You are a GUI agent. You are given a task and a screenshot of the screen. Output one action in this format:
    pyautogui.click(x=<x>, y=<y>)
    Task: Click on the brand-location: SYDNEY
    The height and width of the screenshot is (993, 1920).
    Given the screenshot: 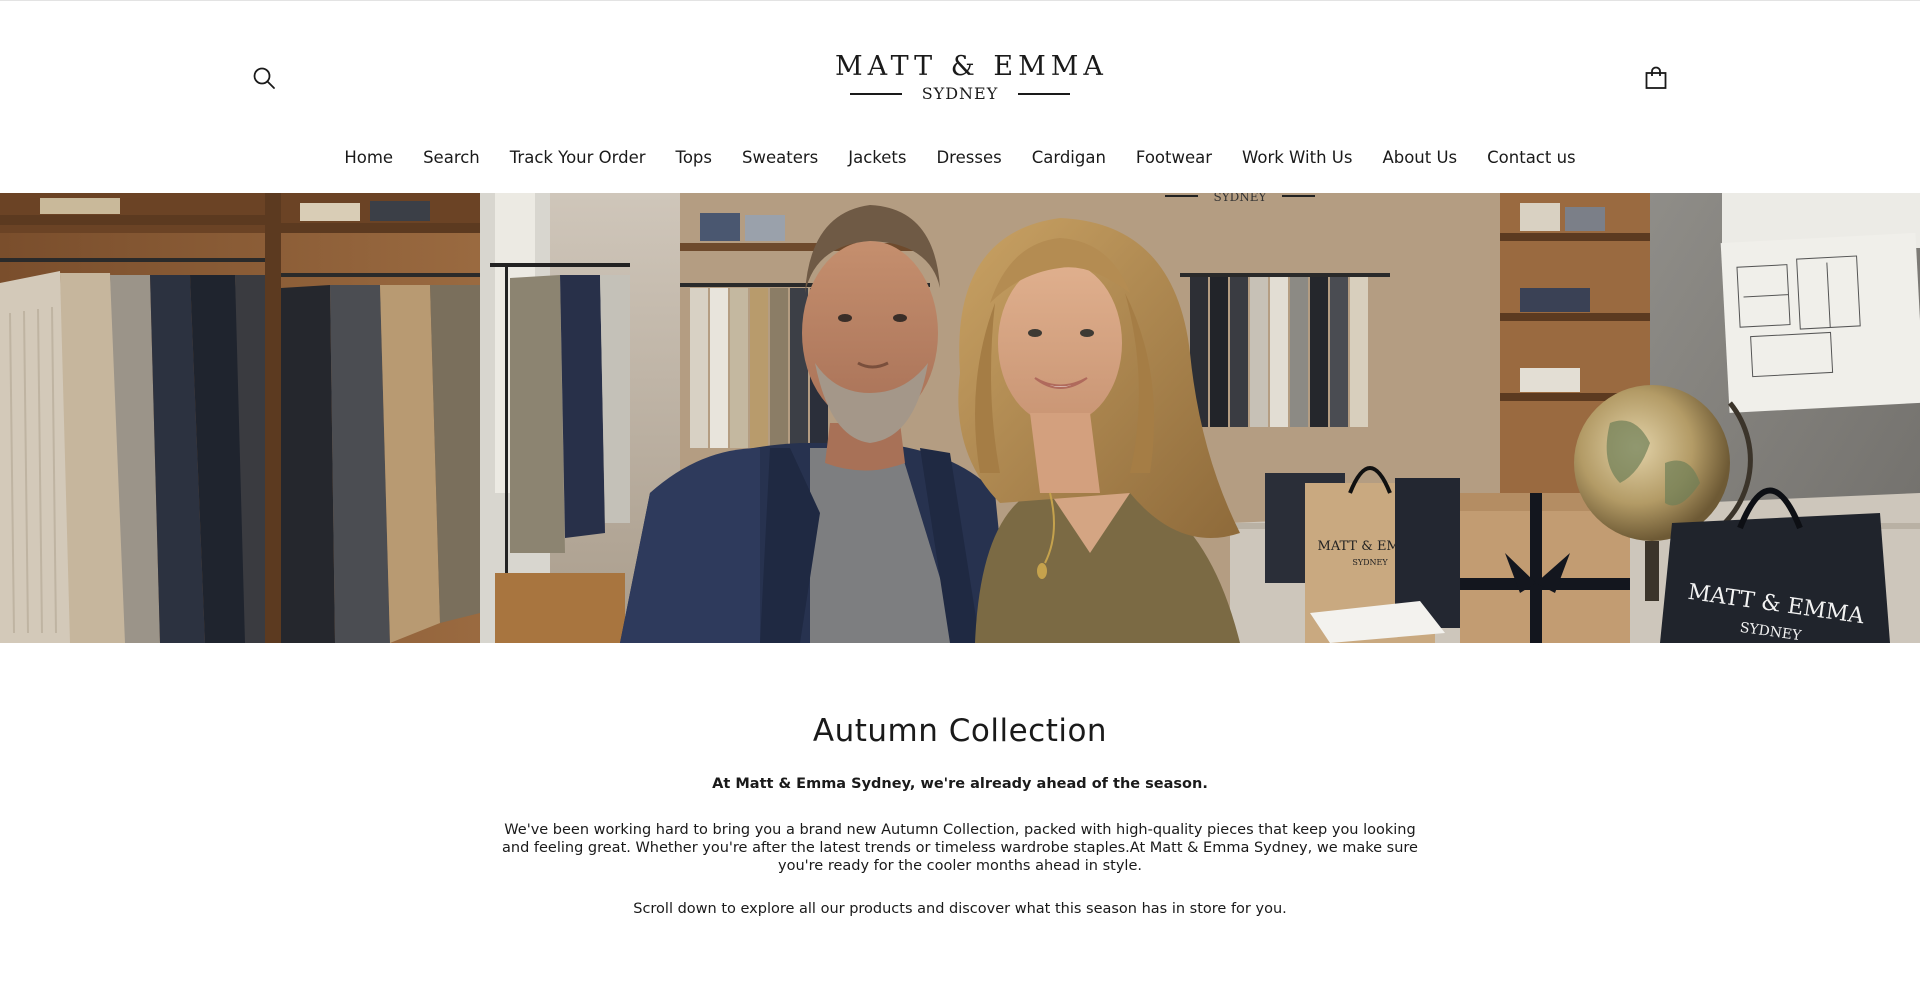 What is the action you would take?
    pyautogui.click(x=960, y=93)
    